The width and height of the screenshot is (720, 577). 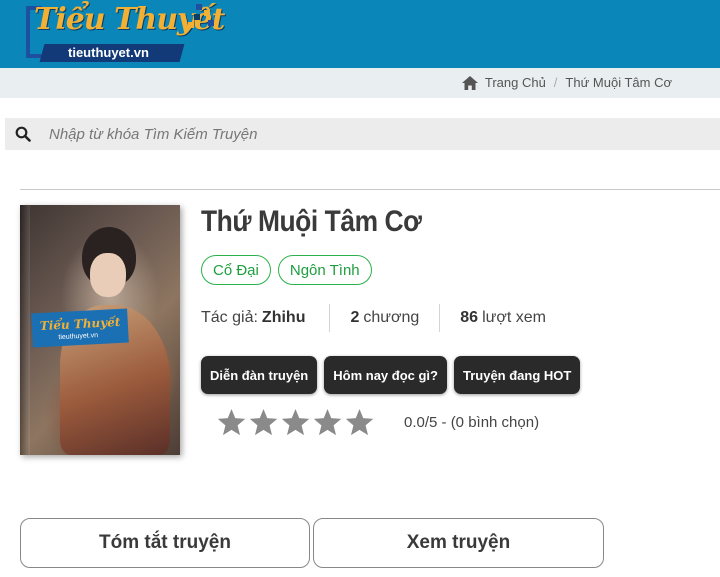 I want to click on author-info: Tác giả: Zhihu, so click(x=266, y=318).